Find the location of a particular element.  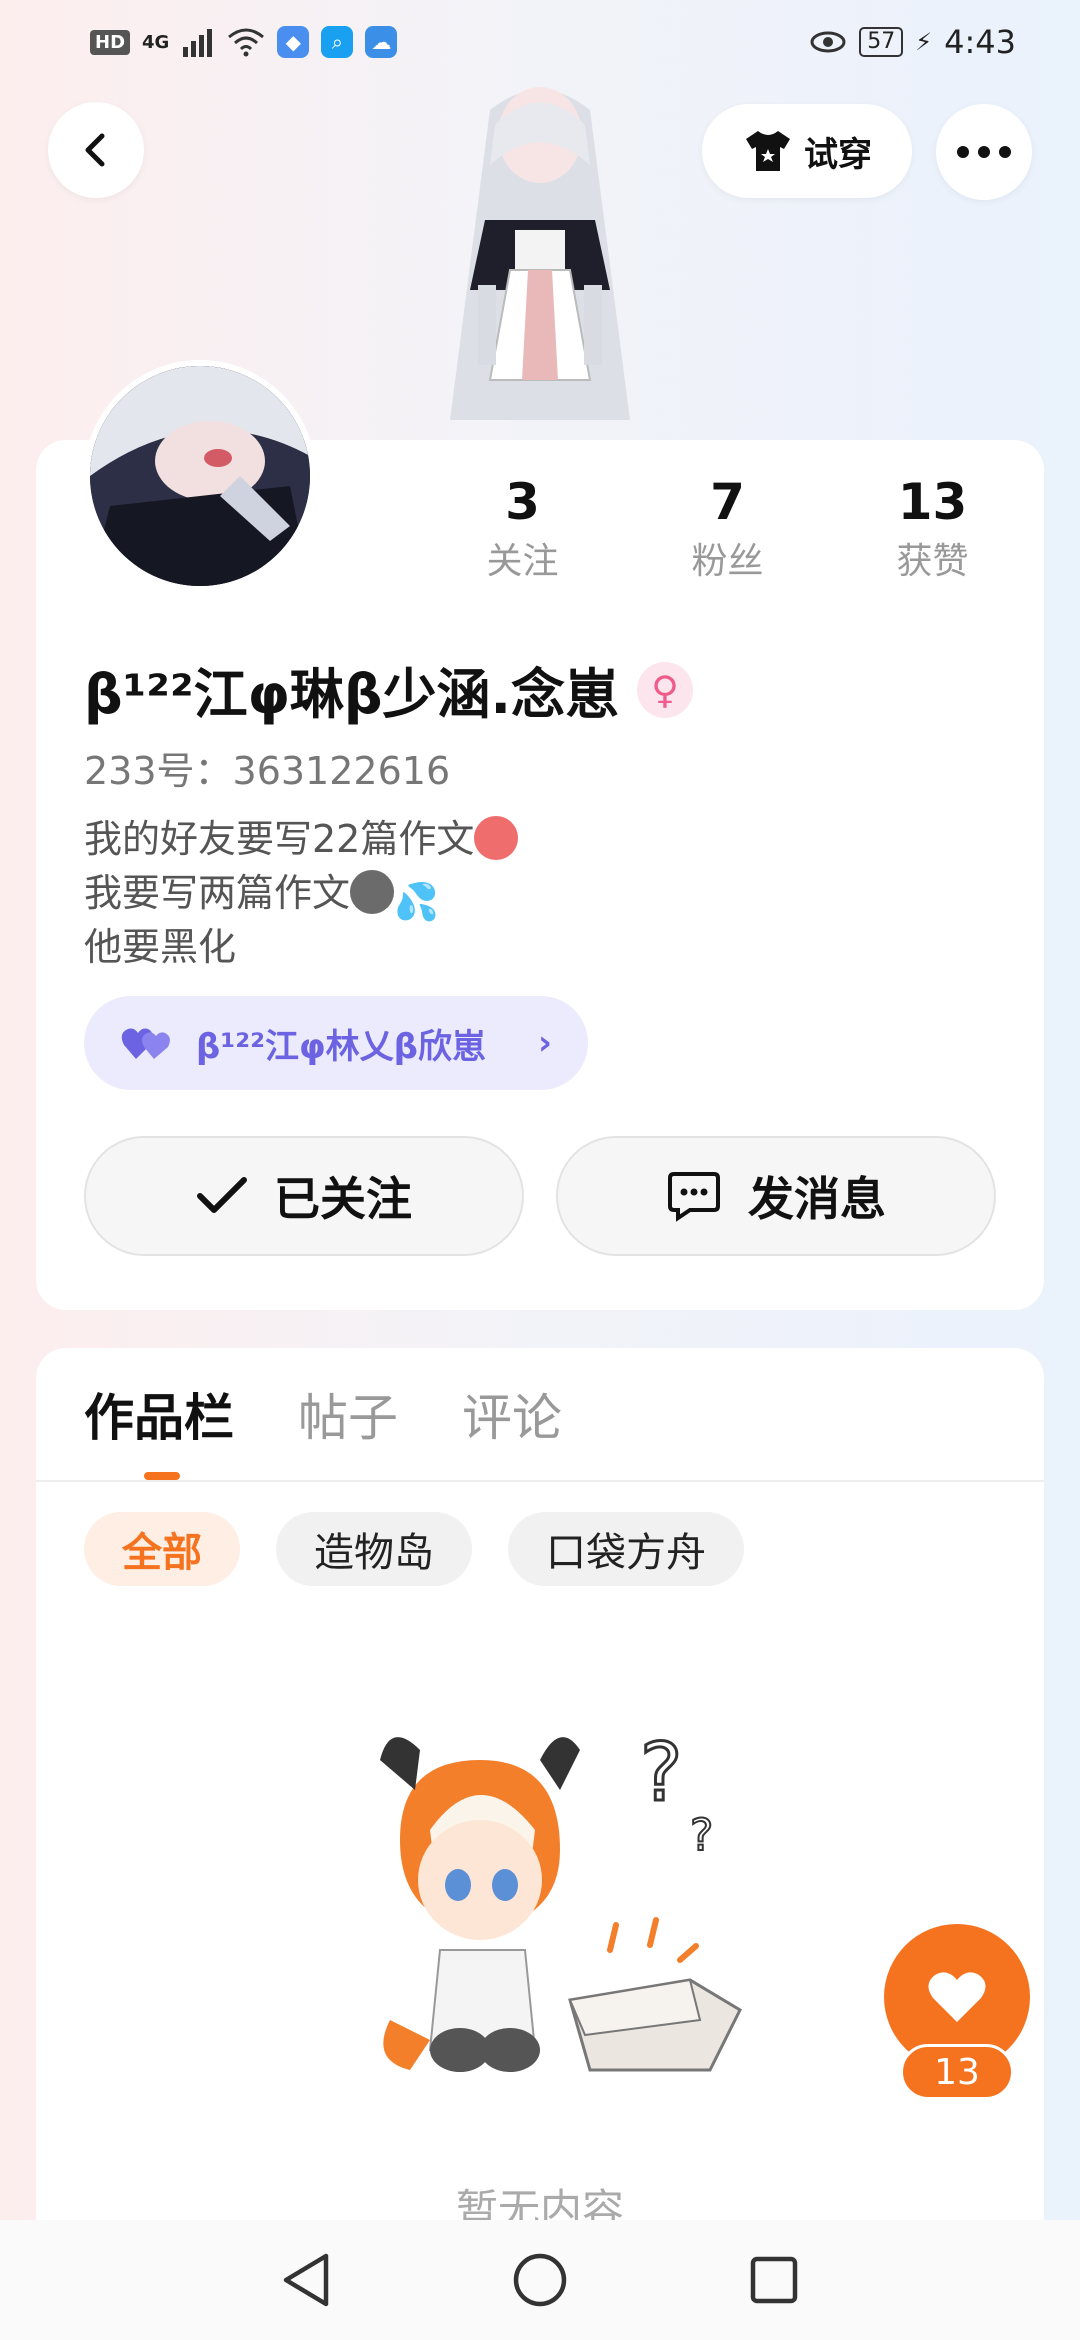

avatar-image is located at coordinates (200, 476).